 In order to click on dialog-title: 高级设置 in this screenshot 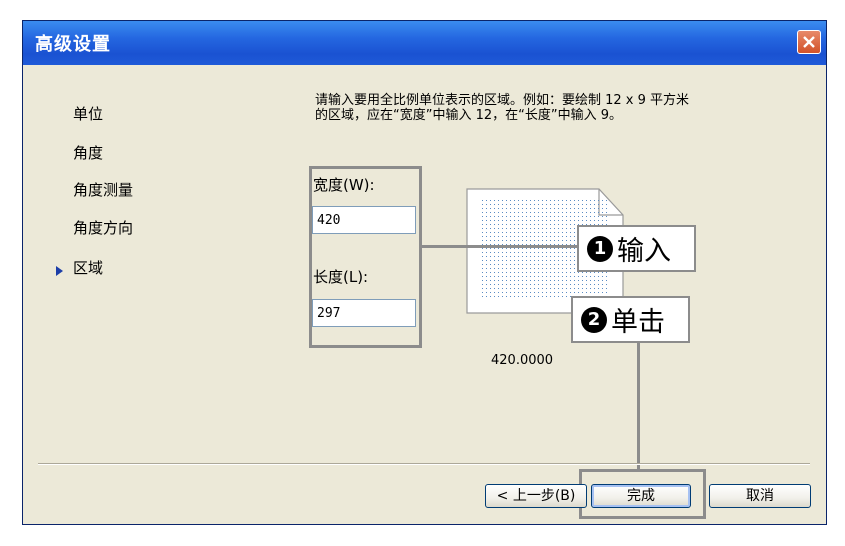, I will do `click(73, 44)`.